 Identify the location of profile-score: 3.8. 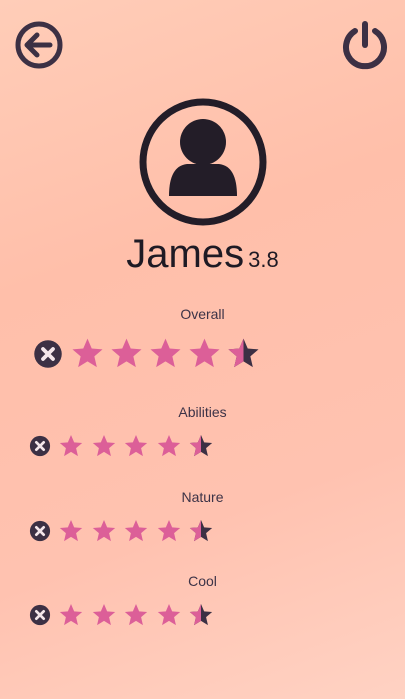
(263, 259).